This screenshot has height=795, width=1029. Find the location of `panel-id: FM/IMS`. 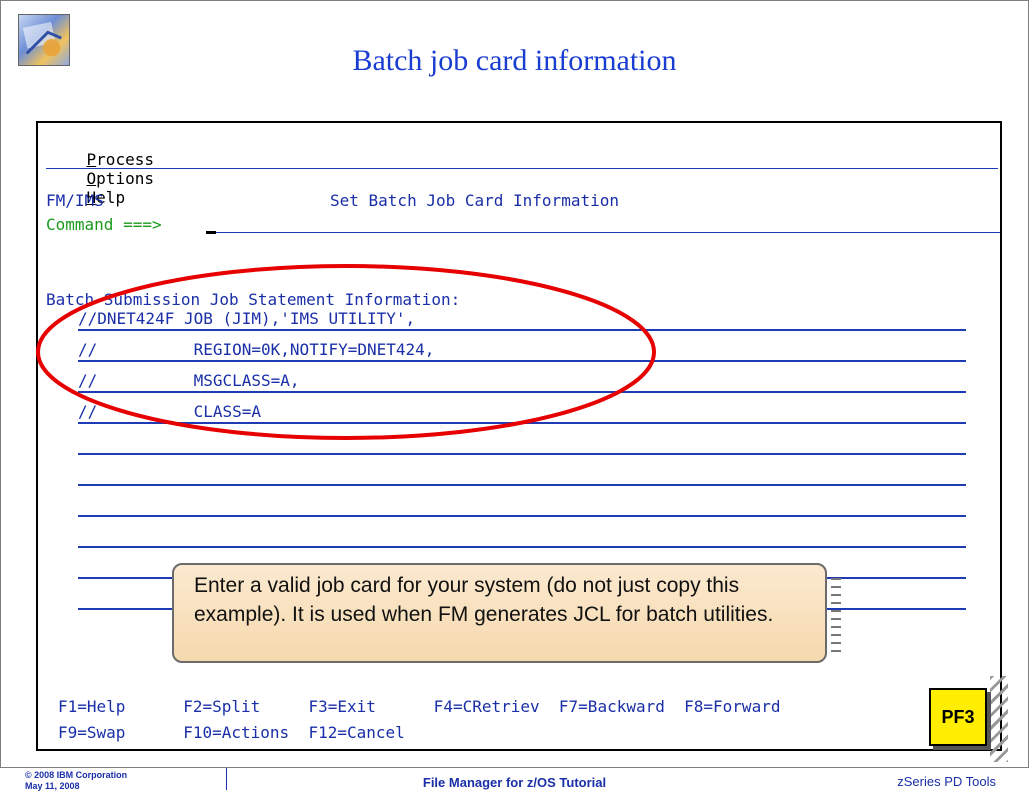

panel-id: FM/IMS is located at coordinates (75, 200).